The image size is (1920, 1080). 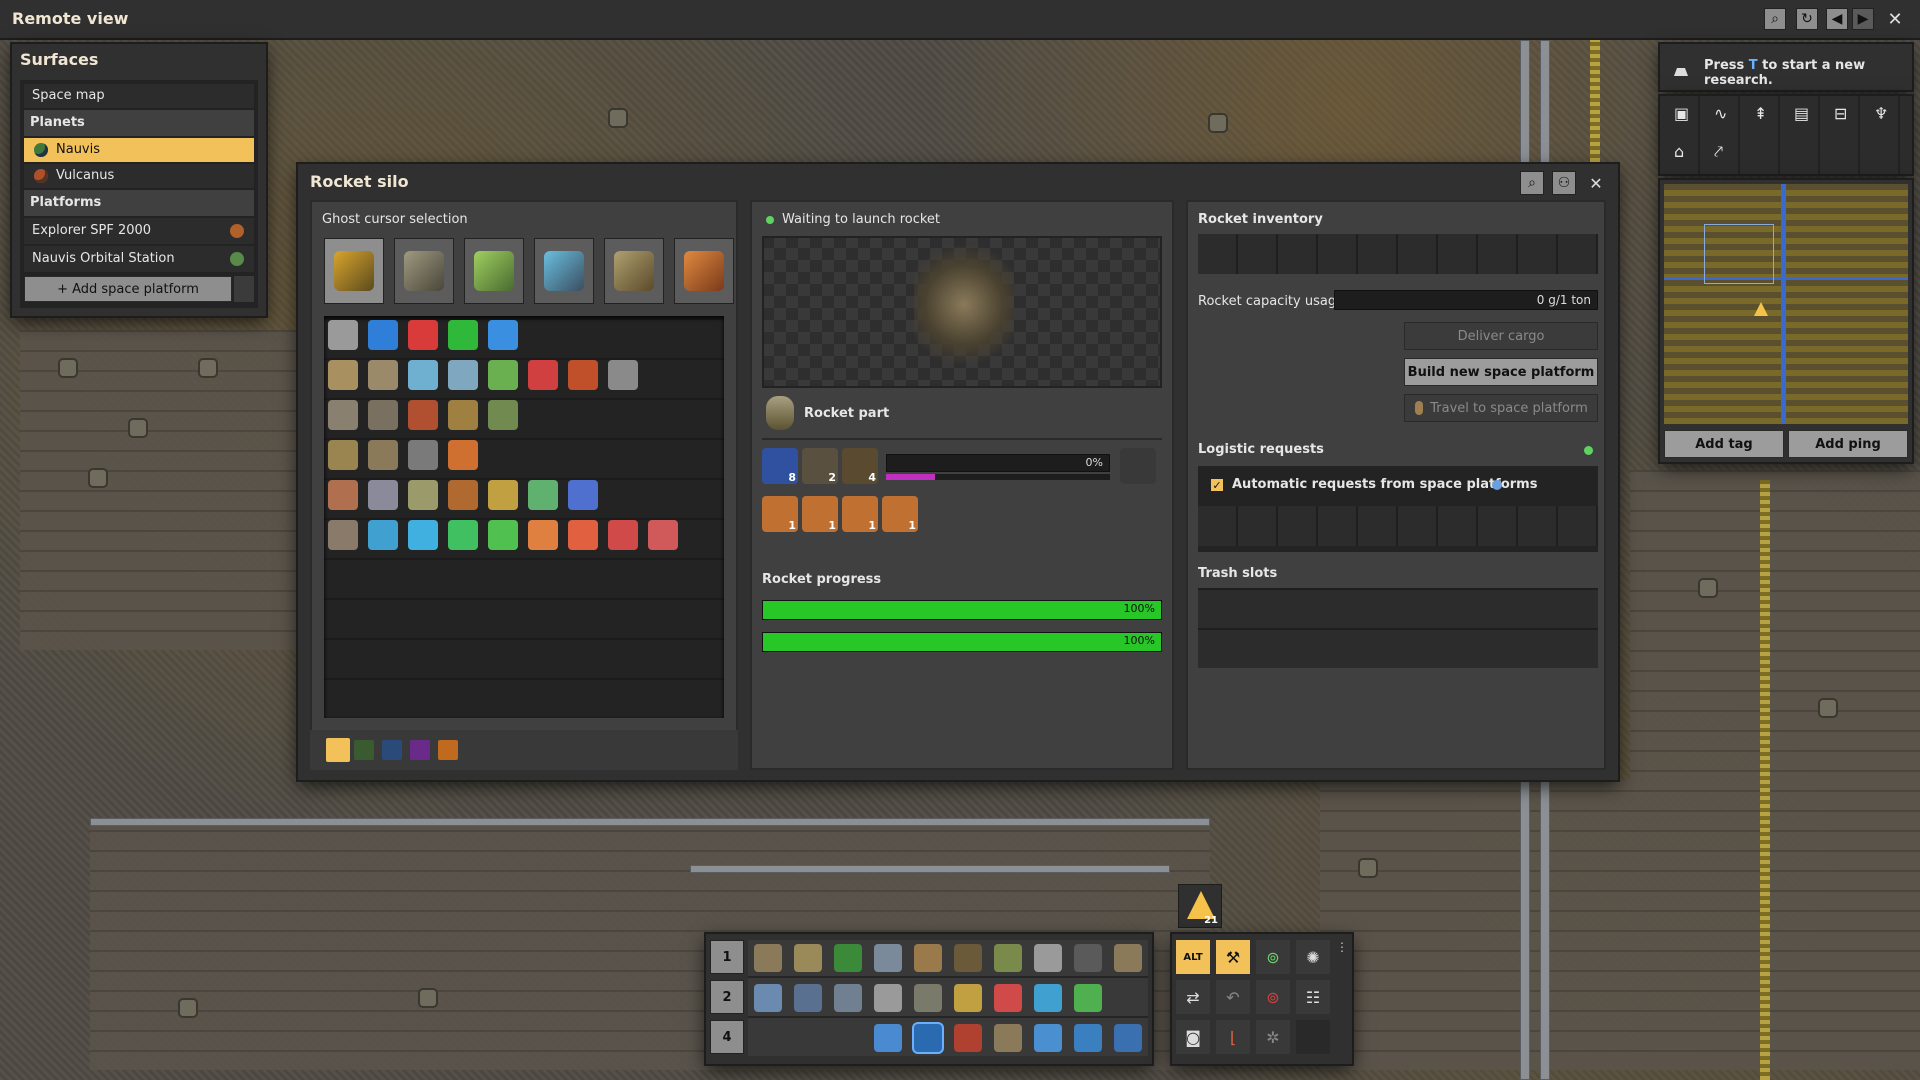 What do you see at coordinates (423, 335) in the screenshot?
I see `deconstruction-planner-icon` at bounding box center [423, 335].